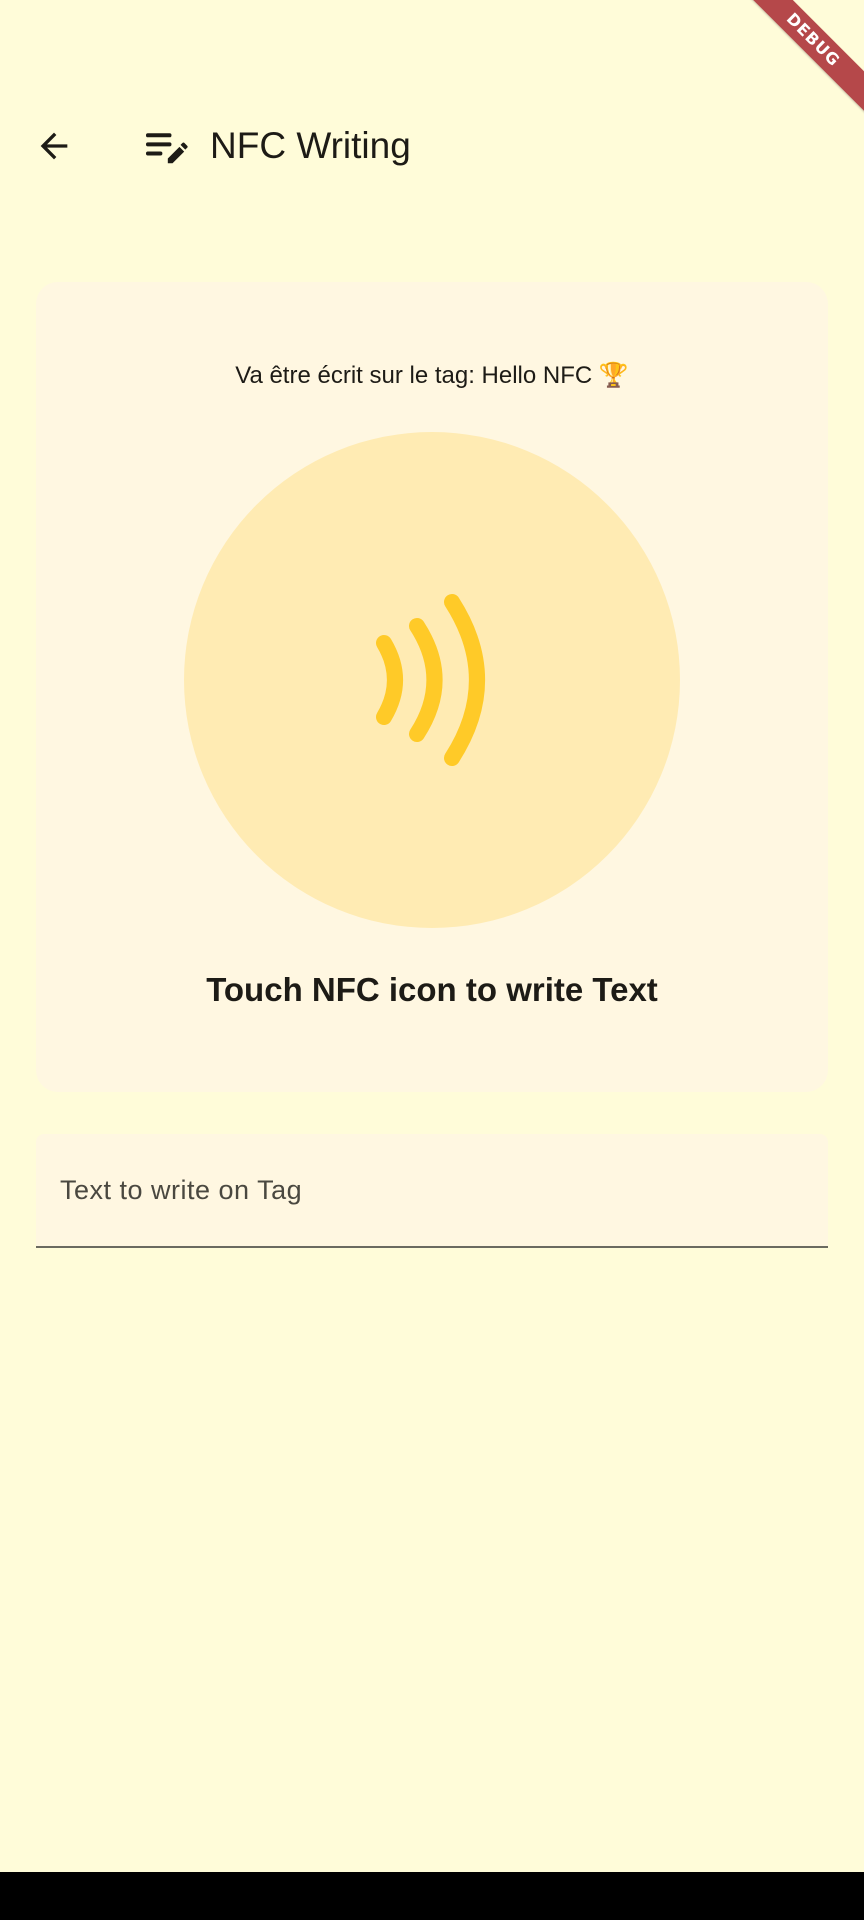 The image size is (864, 1920). I want to click on back-button, so click(54, 146).